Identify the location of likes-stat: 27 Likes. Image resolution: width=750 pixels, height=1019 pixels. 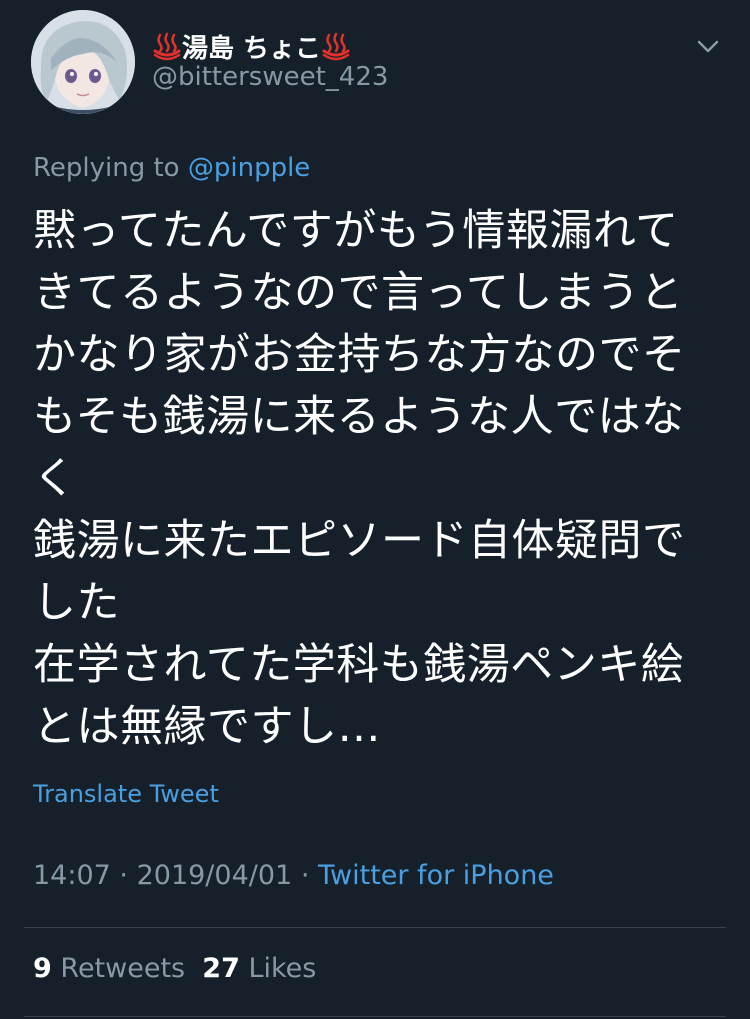
(259, 968).